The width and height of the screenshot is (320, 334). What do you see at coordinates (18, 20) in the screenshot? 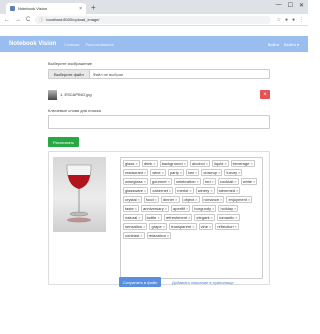
I see `forward-icon: →` at bounding box center [18, 20].